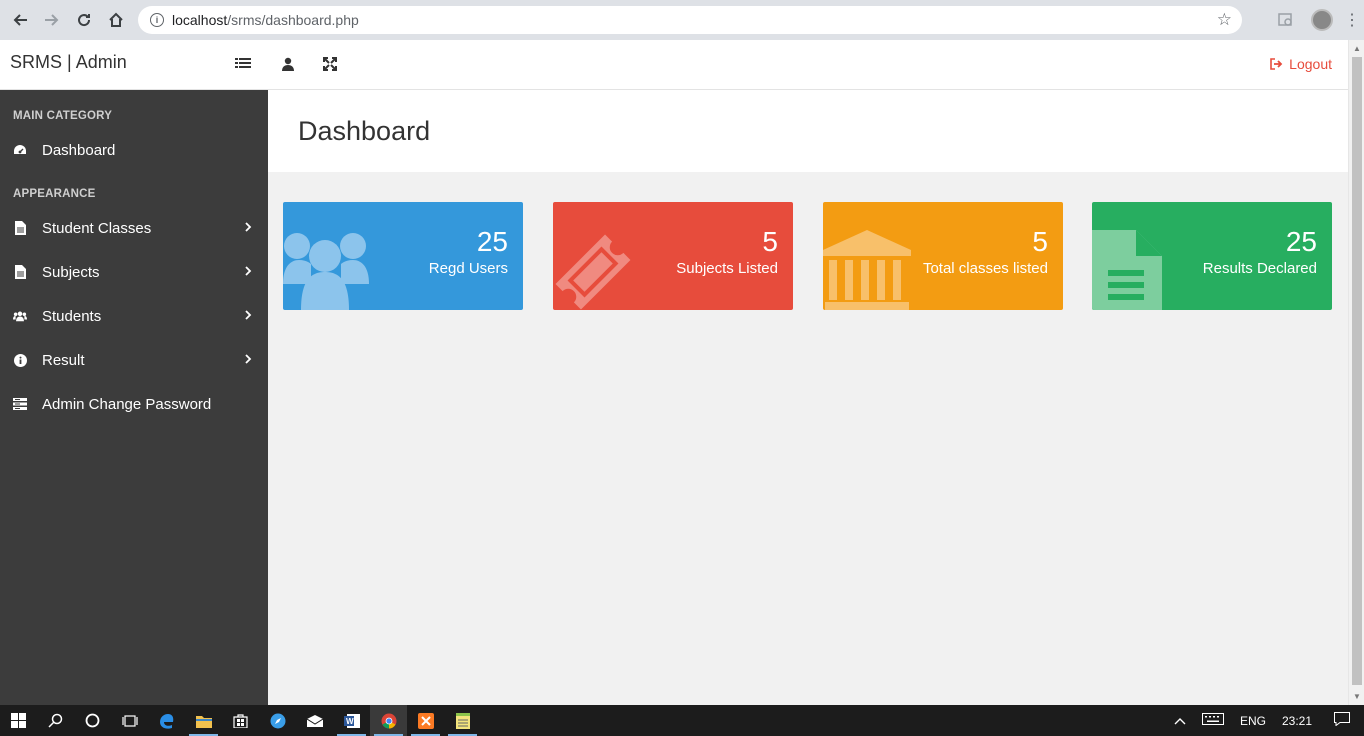 The image size is (1364, 736). What do you see at coordinates (1342, 720) in the screenshot?
I see `notification-icon` at bounding box center [1342, 720].